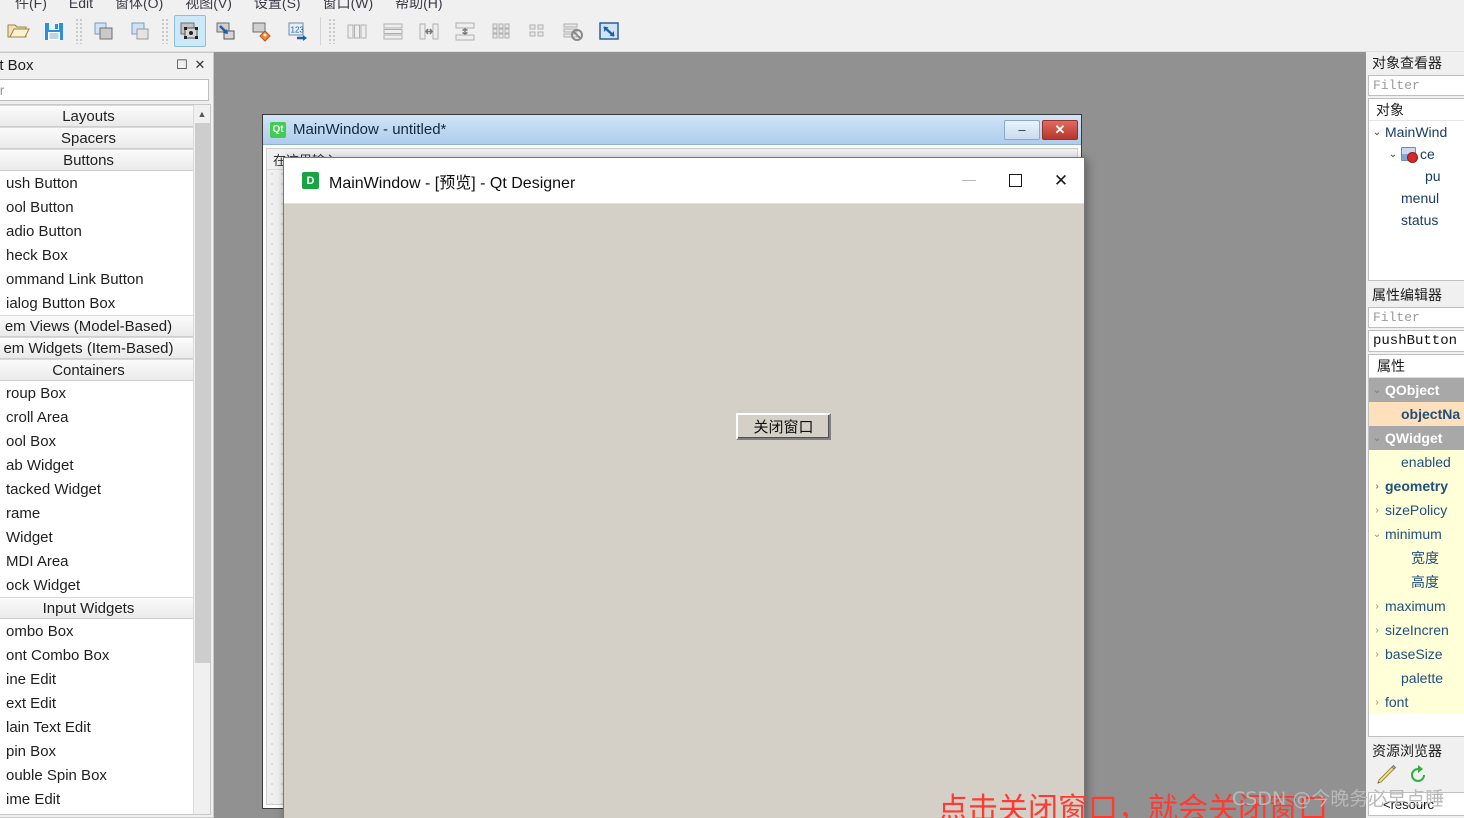 The image size is (1464, 818). What do you see at coordinates (96, 279) in the screenshot?
I see `widget-item-command-link-button: ommand Link Button` at bounding box center [96, 279].